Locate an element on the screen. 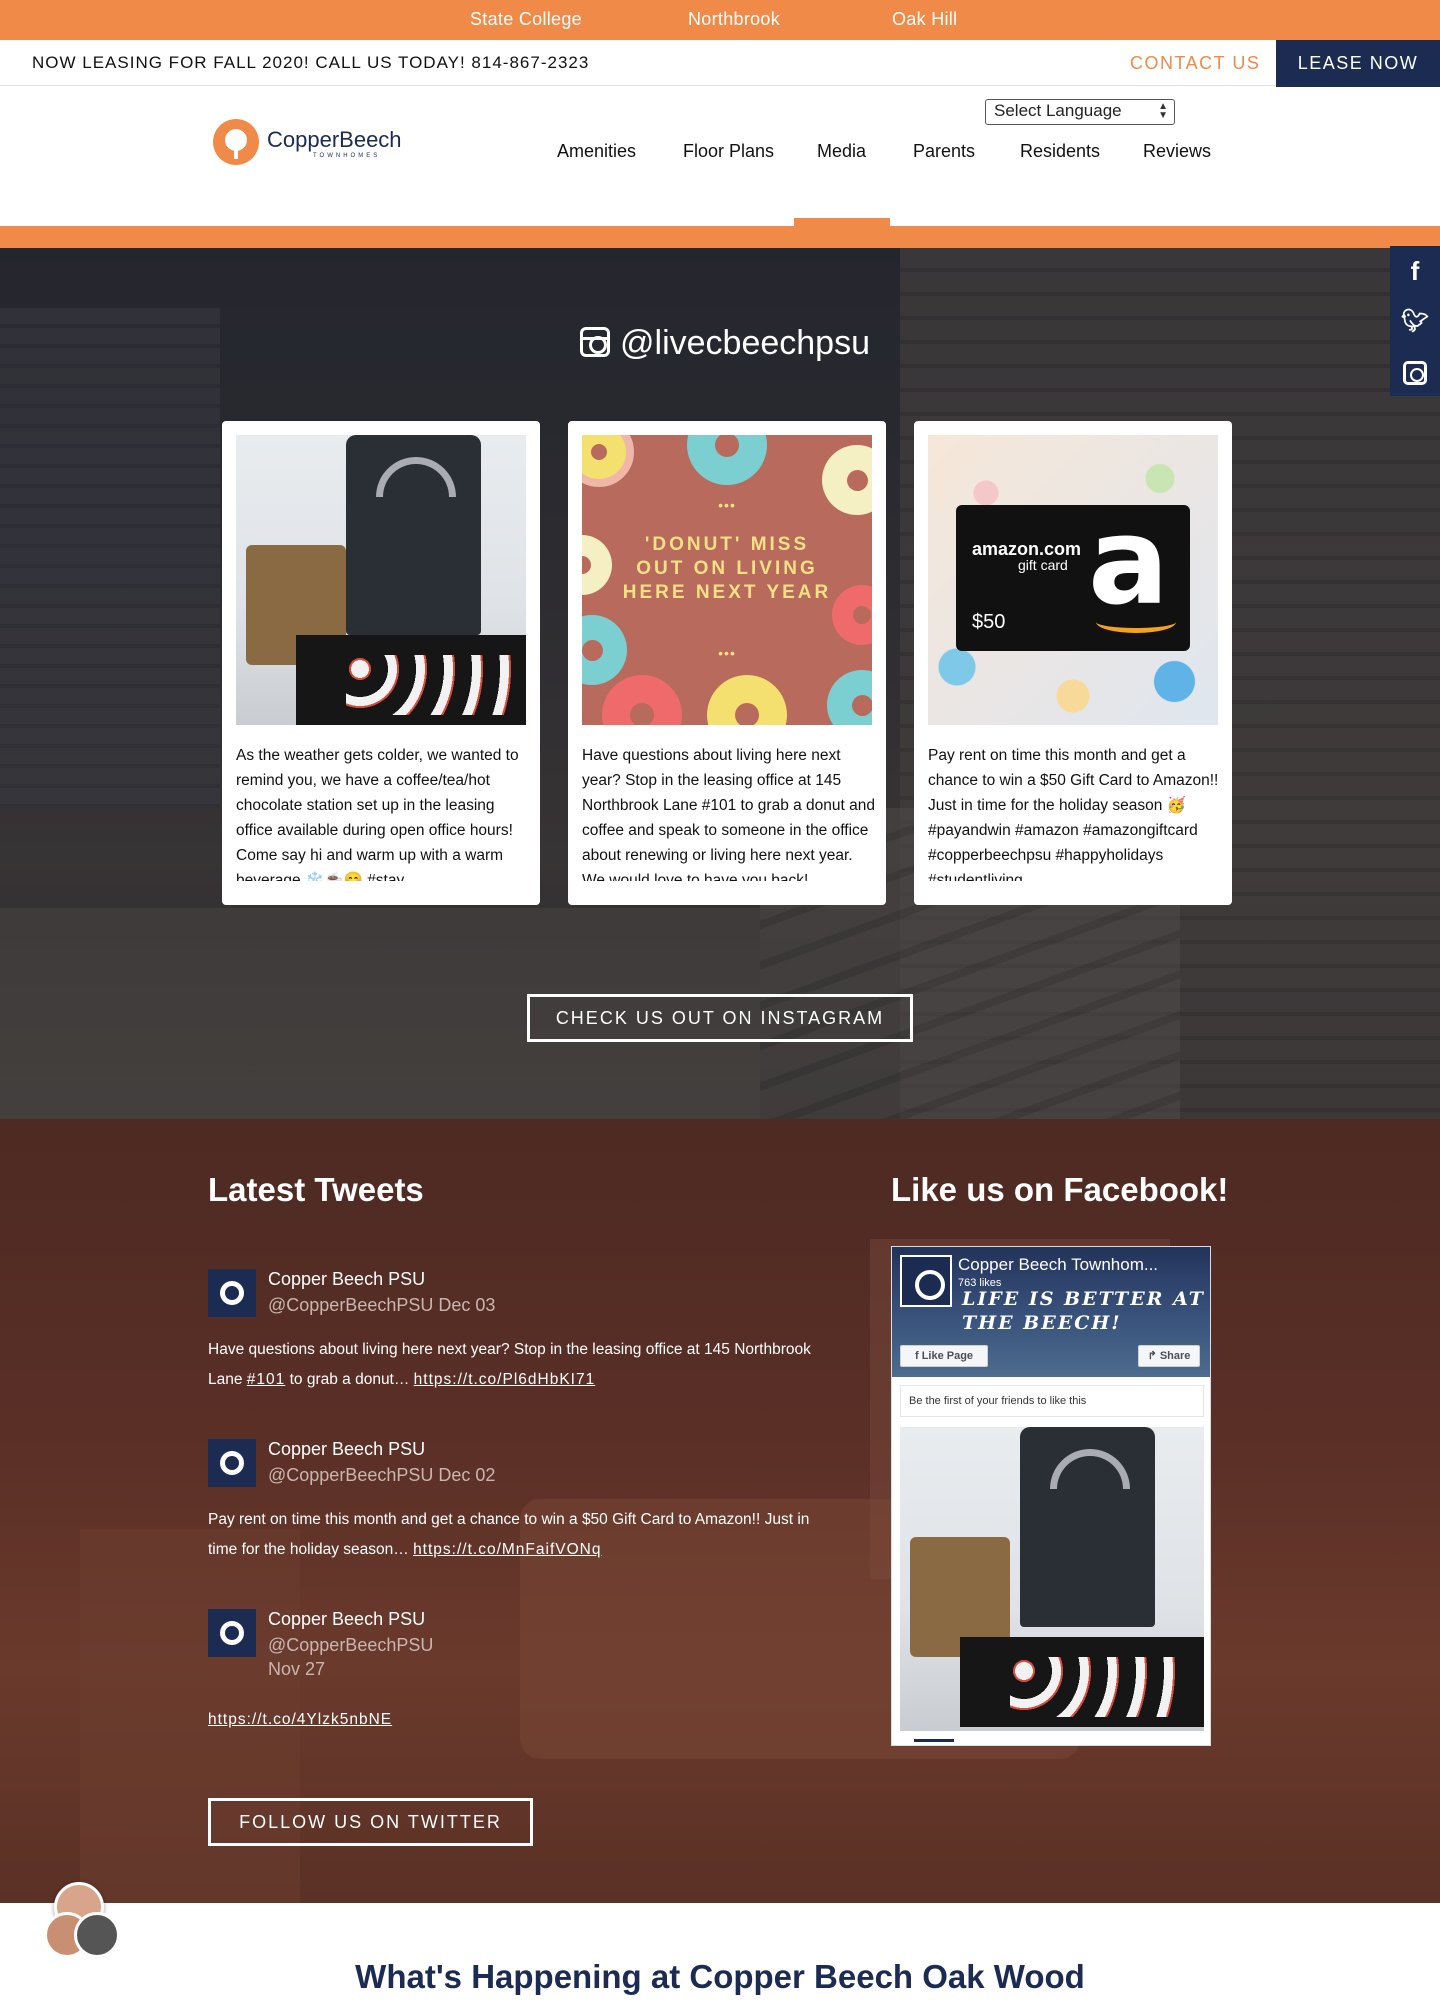 The width and height of the screenshot is (1440, 2000). facebook-page-logo is located at coordinates (926, 1281).